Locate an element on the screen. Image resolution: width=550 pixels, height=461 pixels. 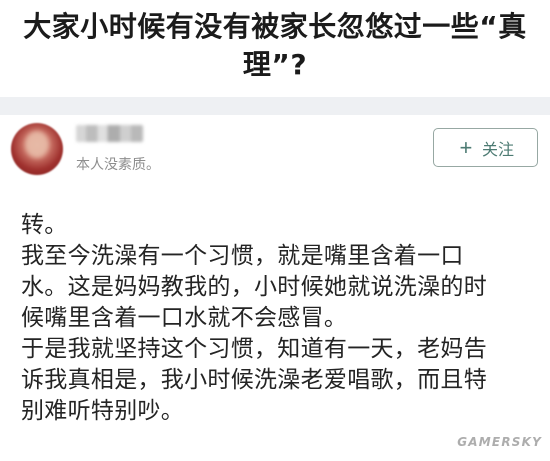
avatar is located at coordinates (37, 149).